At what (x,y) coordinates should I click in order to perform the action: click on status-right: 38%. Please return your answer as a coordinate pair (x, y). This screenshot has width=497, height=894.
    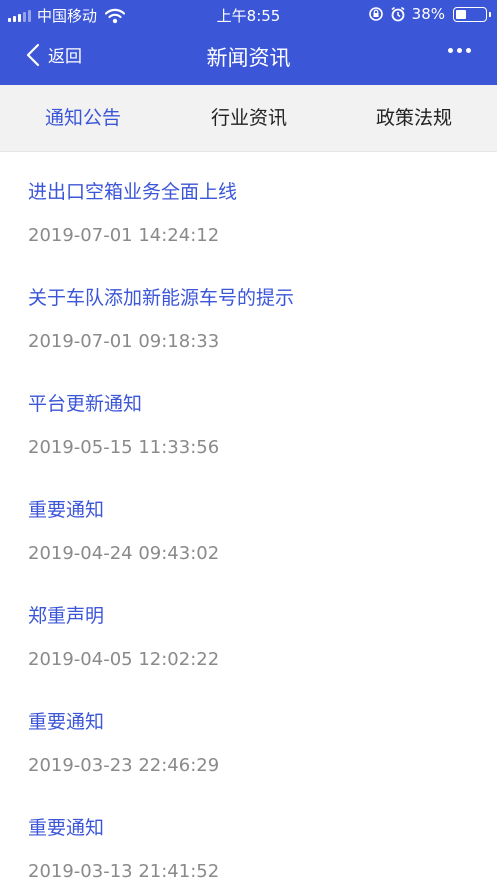
    Looking at the image, I should click on (429, 14).